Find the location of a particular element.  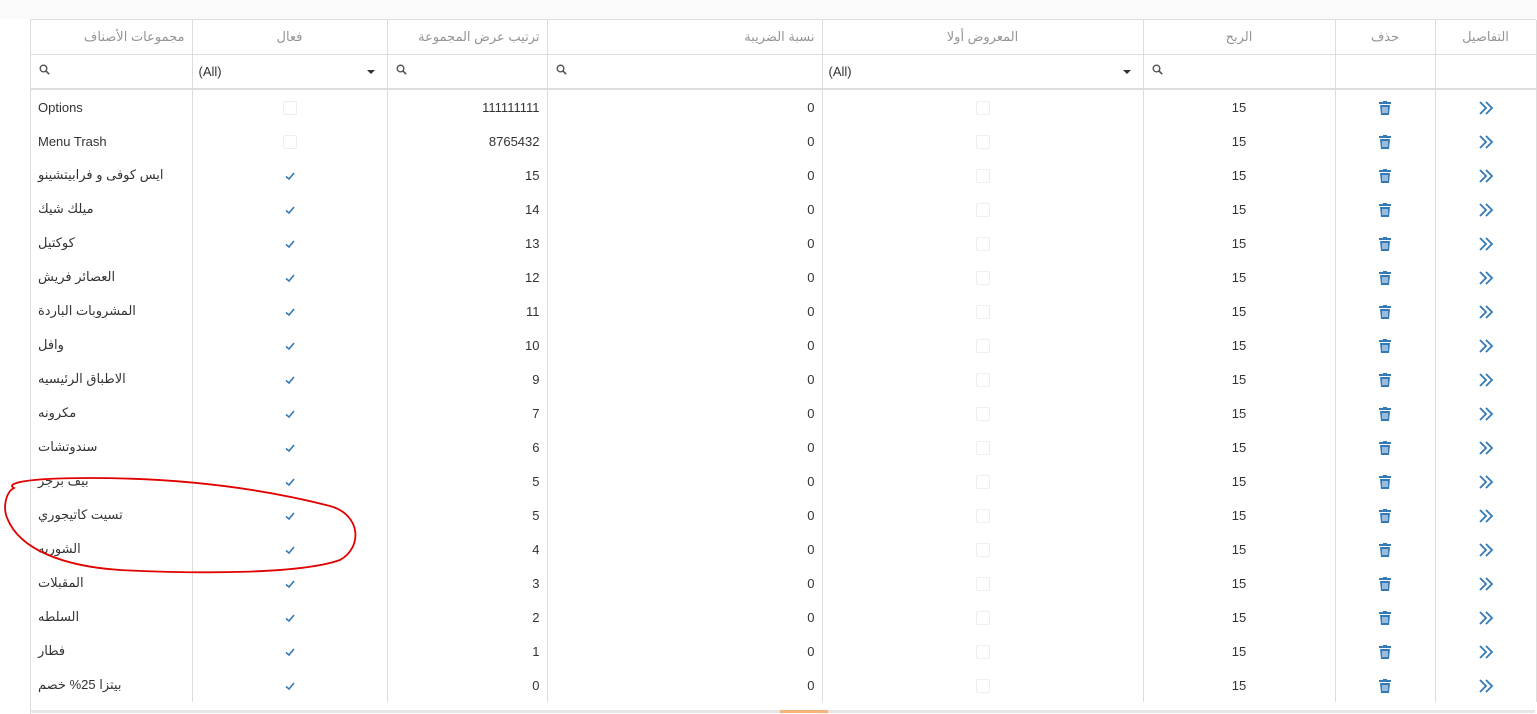

table-row: الشوربه 4 0 15 is located at coordinates (784, 549).